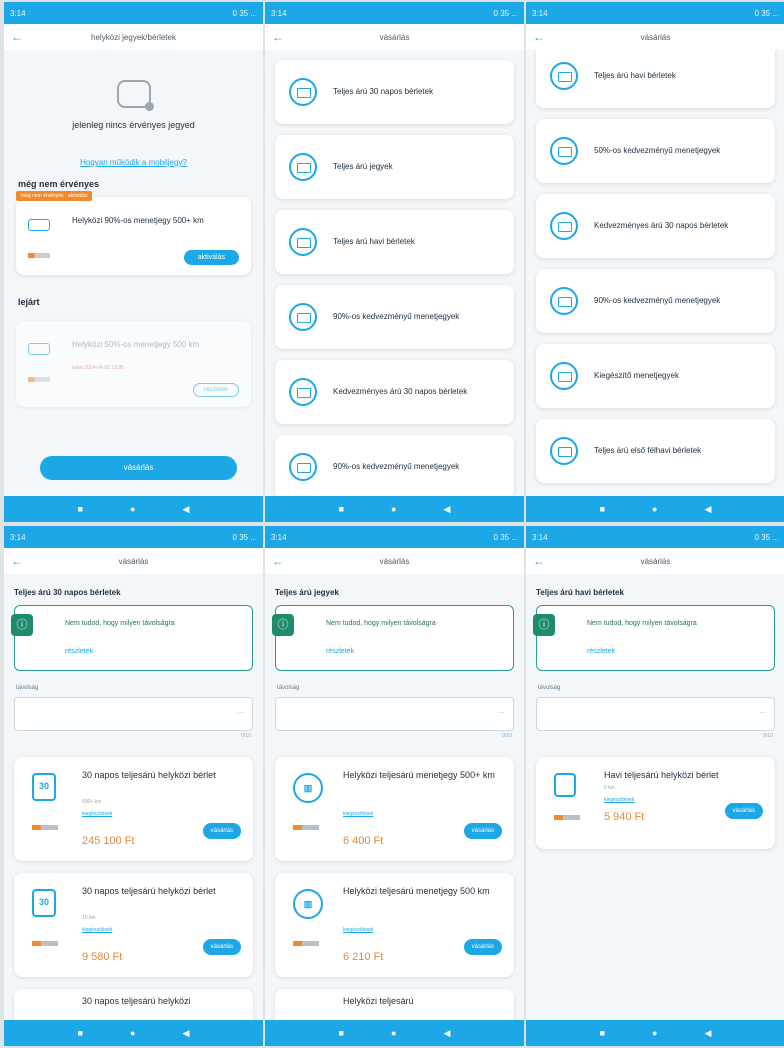  What do you see at coordinates (419, 775) in the screenshot?
I see `product-name: Helyközi teljesárú menetjegy 500+ km` at bounding box center [419, 775].